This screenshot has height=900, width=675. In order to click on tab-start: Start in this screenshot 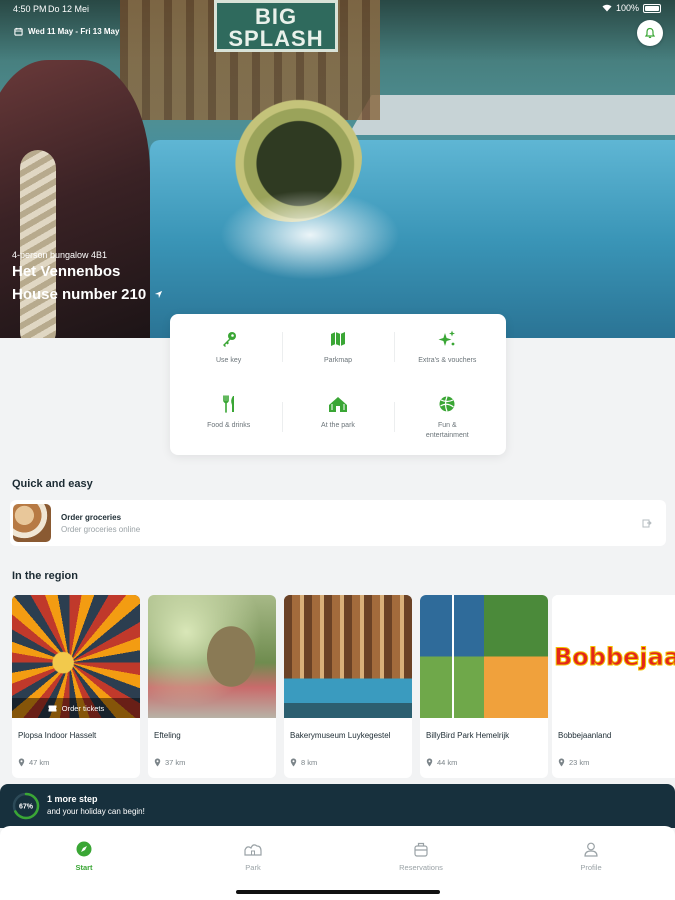, I will do `click(84, 856)`.